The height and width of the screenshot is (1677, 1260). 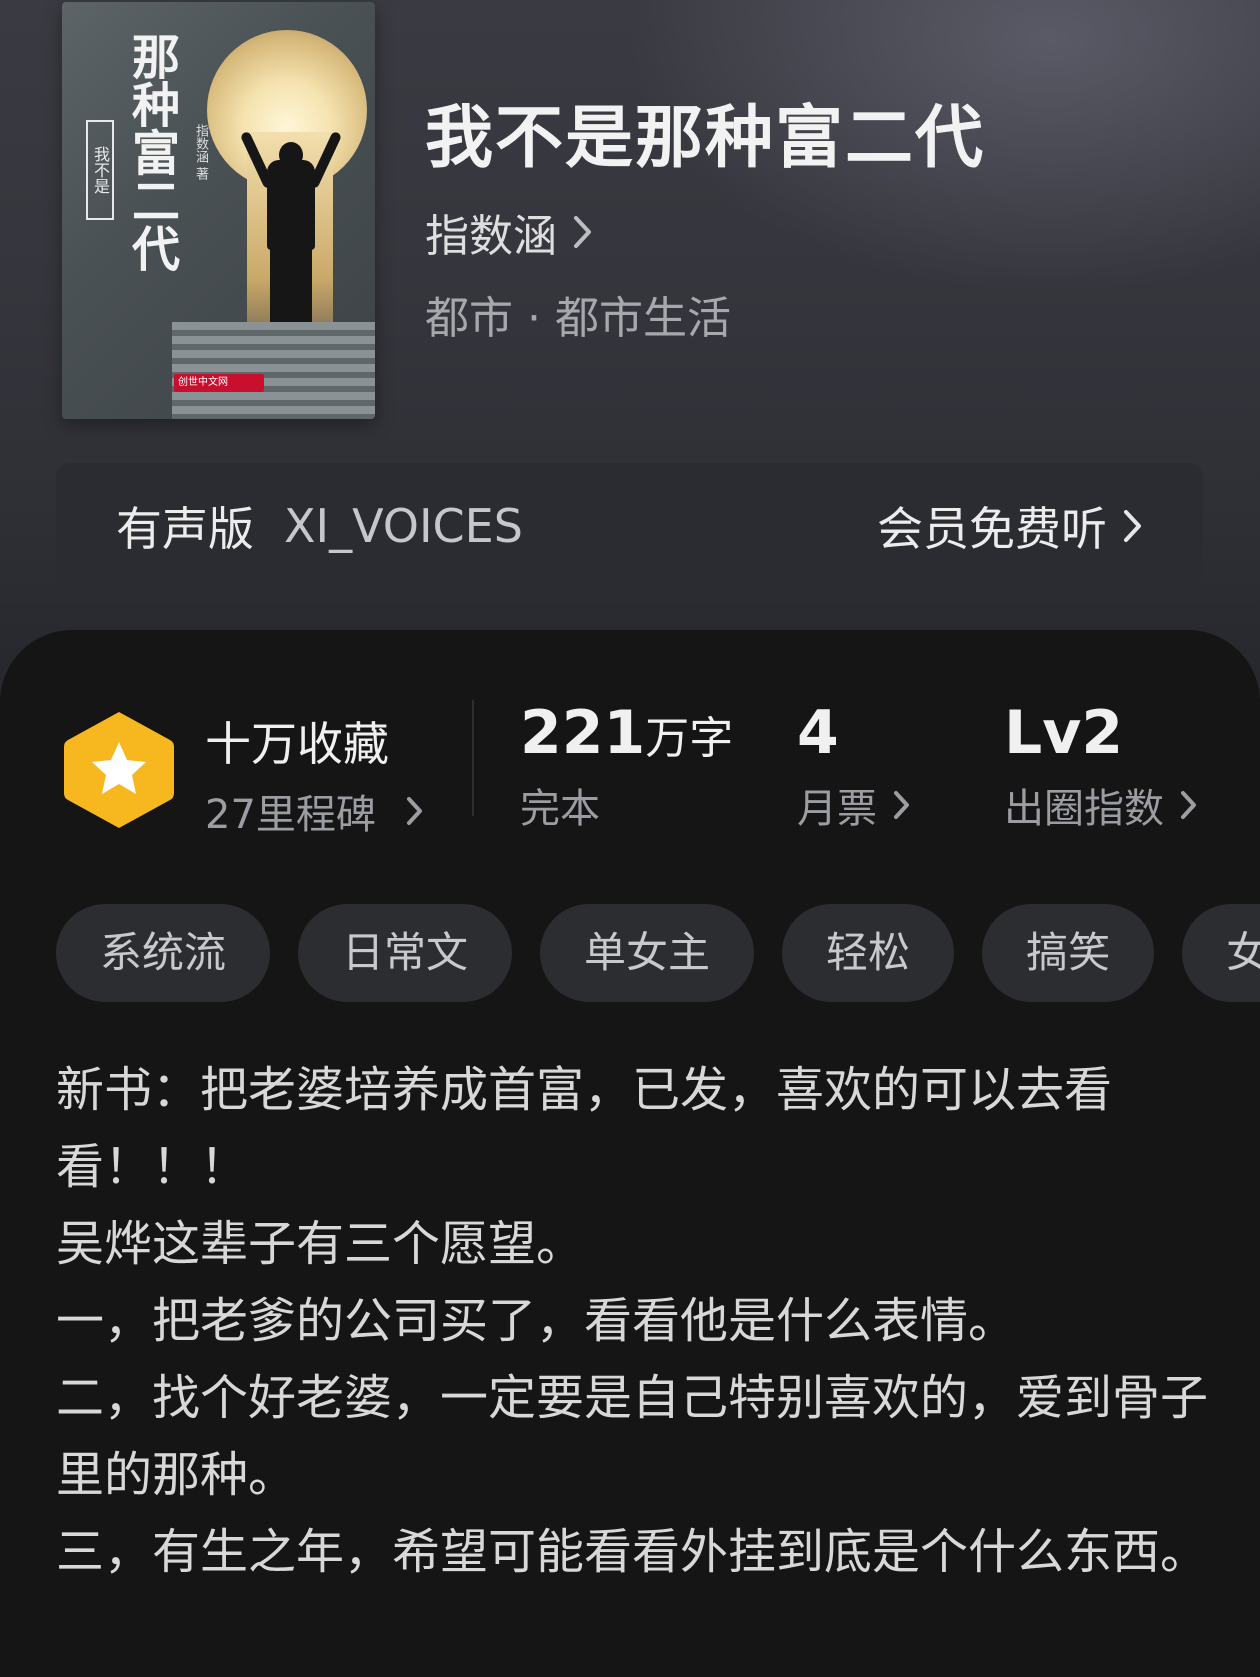 I want to click on author-name: 指数涵, so click(x=491, y=236).